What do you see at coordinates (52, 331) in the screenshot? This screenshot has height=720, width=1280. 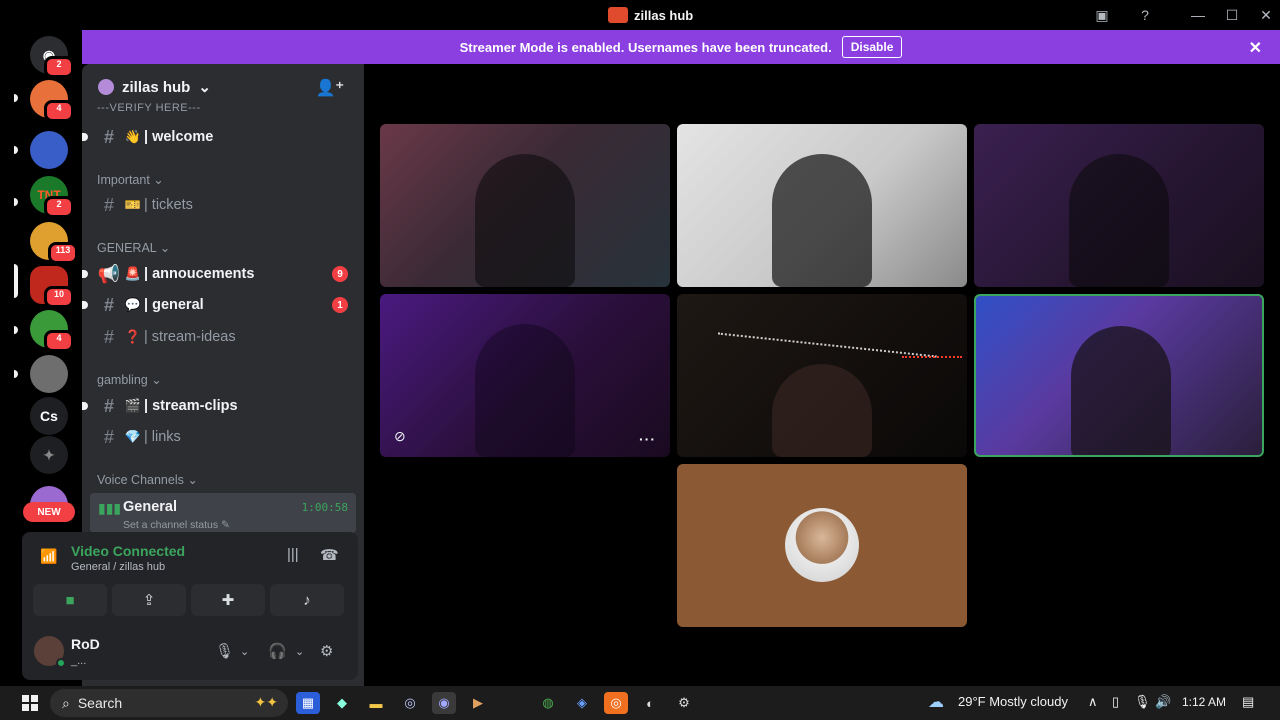 I see `server-icon-6: 4` at bounding box center [52, 331].